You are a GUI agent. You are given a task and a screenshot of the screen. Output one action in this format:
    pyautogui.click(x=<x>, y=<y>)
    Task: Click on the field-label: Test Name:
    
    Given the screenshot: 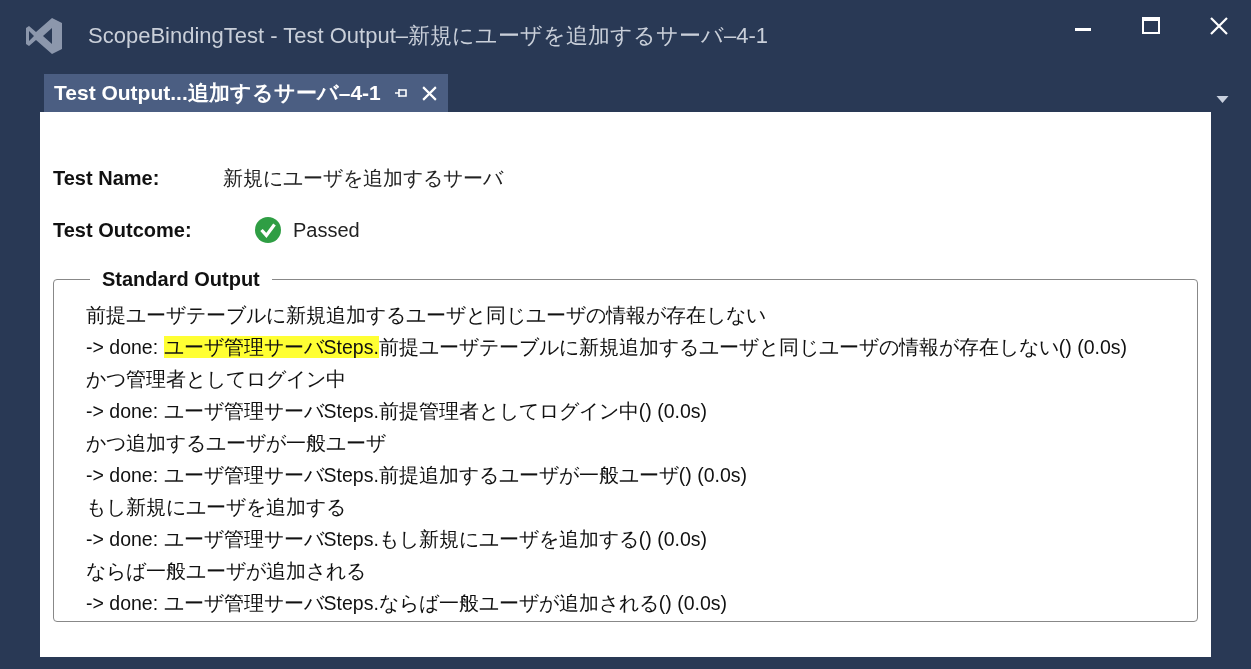 What is the action you would take?
    pyautogui.click(x=107, y=178)
    